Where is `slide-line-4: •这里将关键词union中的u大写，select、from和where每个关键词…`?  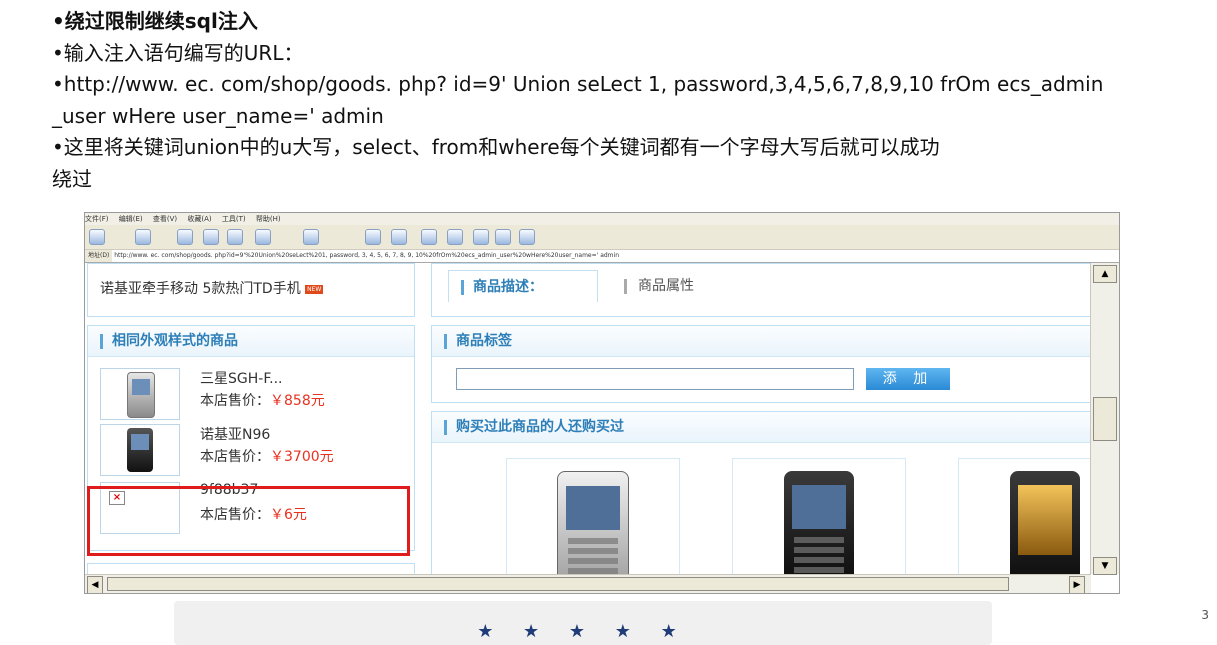
slide-line-4: •这里将关键词union中的u大写，select、from和where每个关键词… is located at coordinates (496, 147).